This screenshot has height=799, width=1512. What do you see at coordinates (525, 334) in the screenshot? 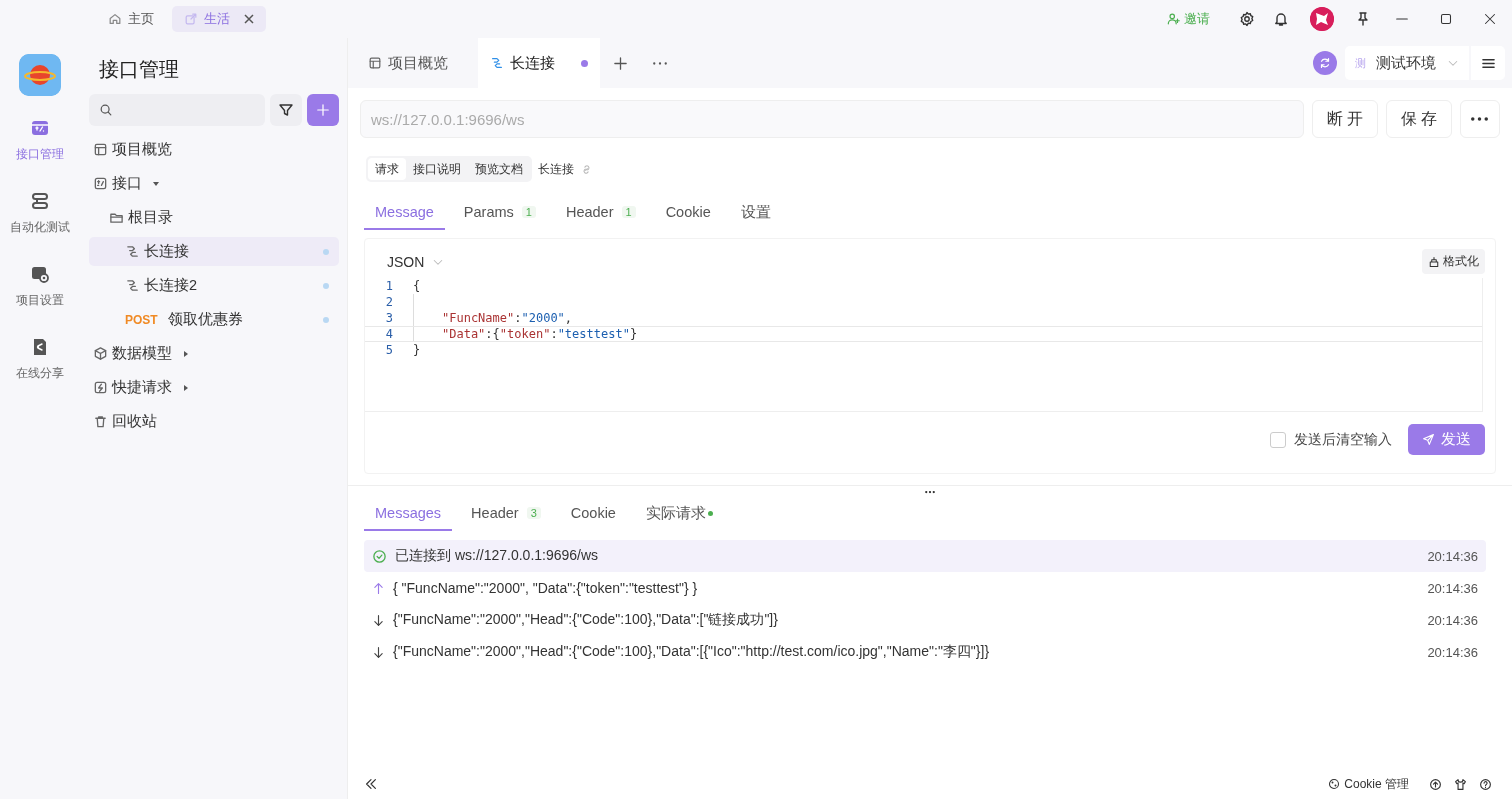
I see `code-line: "Data":{"token":"testtest"}` at bounding box center [525, 334].